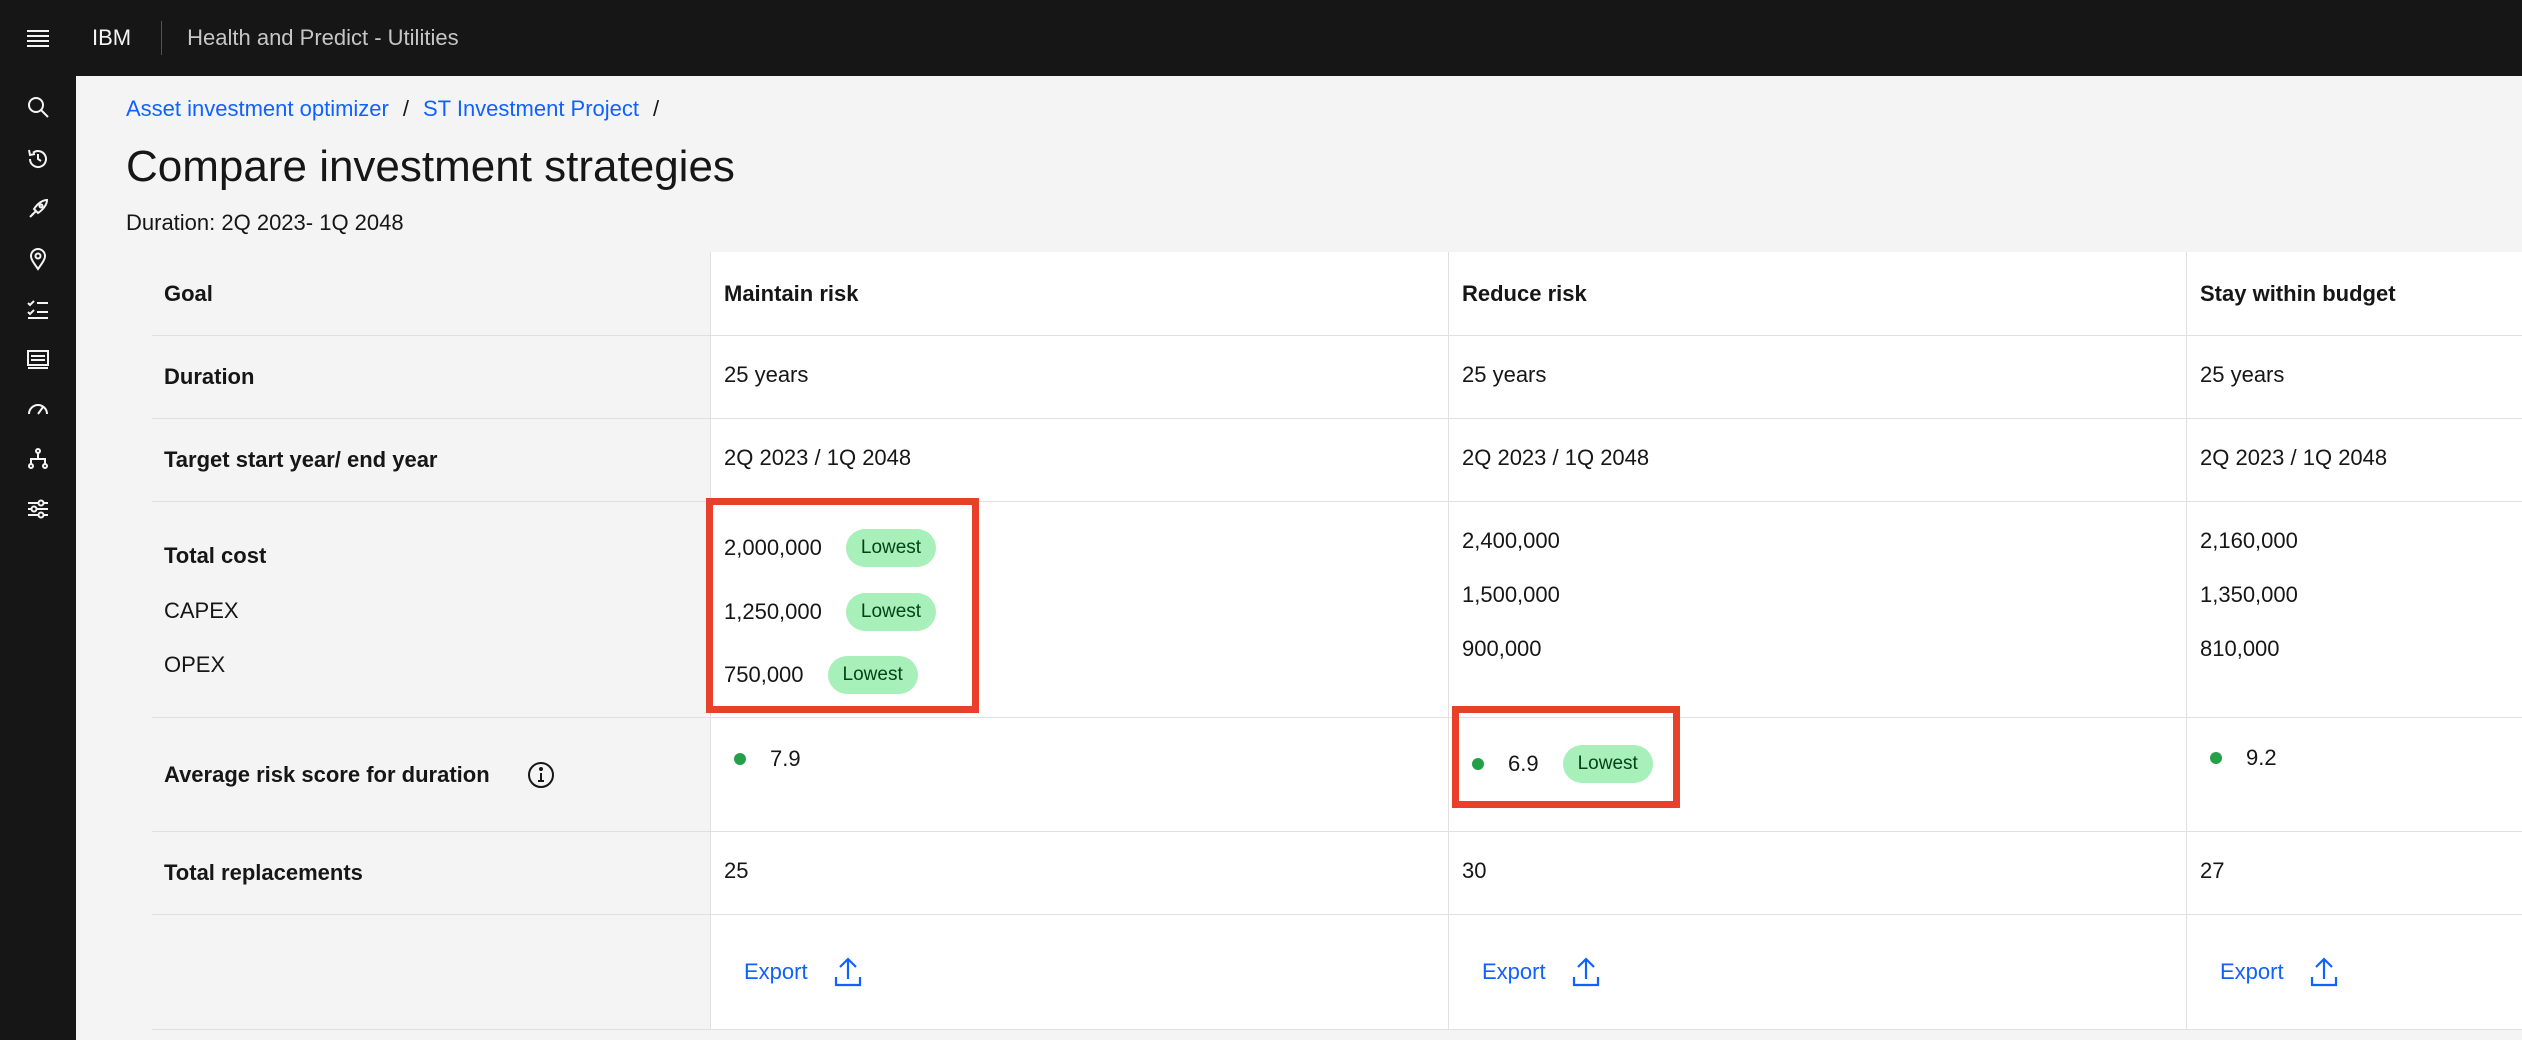  I want to click on risk-score-value: 7.9, so click(767, 759).